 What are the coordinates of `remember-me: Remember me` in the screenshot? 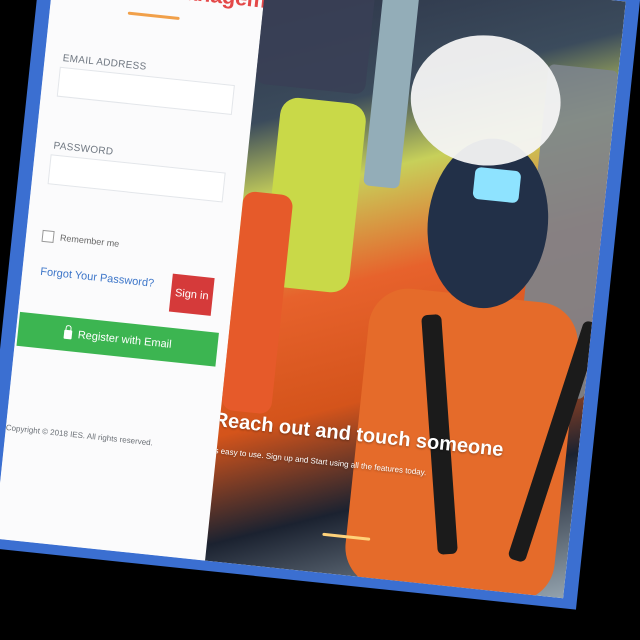 It's located at (80, 239).